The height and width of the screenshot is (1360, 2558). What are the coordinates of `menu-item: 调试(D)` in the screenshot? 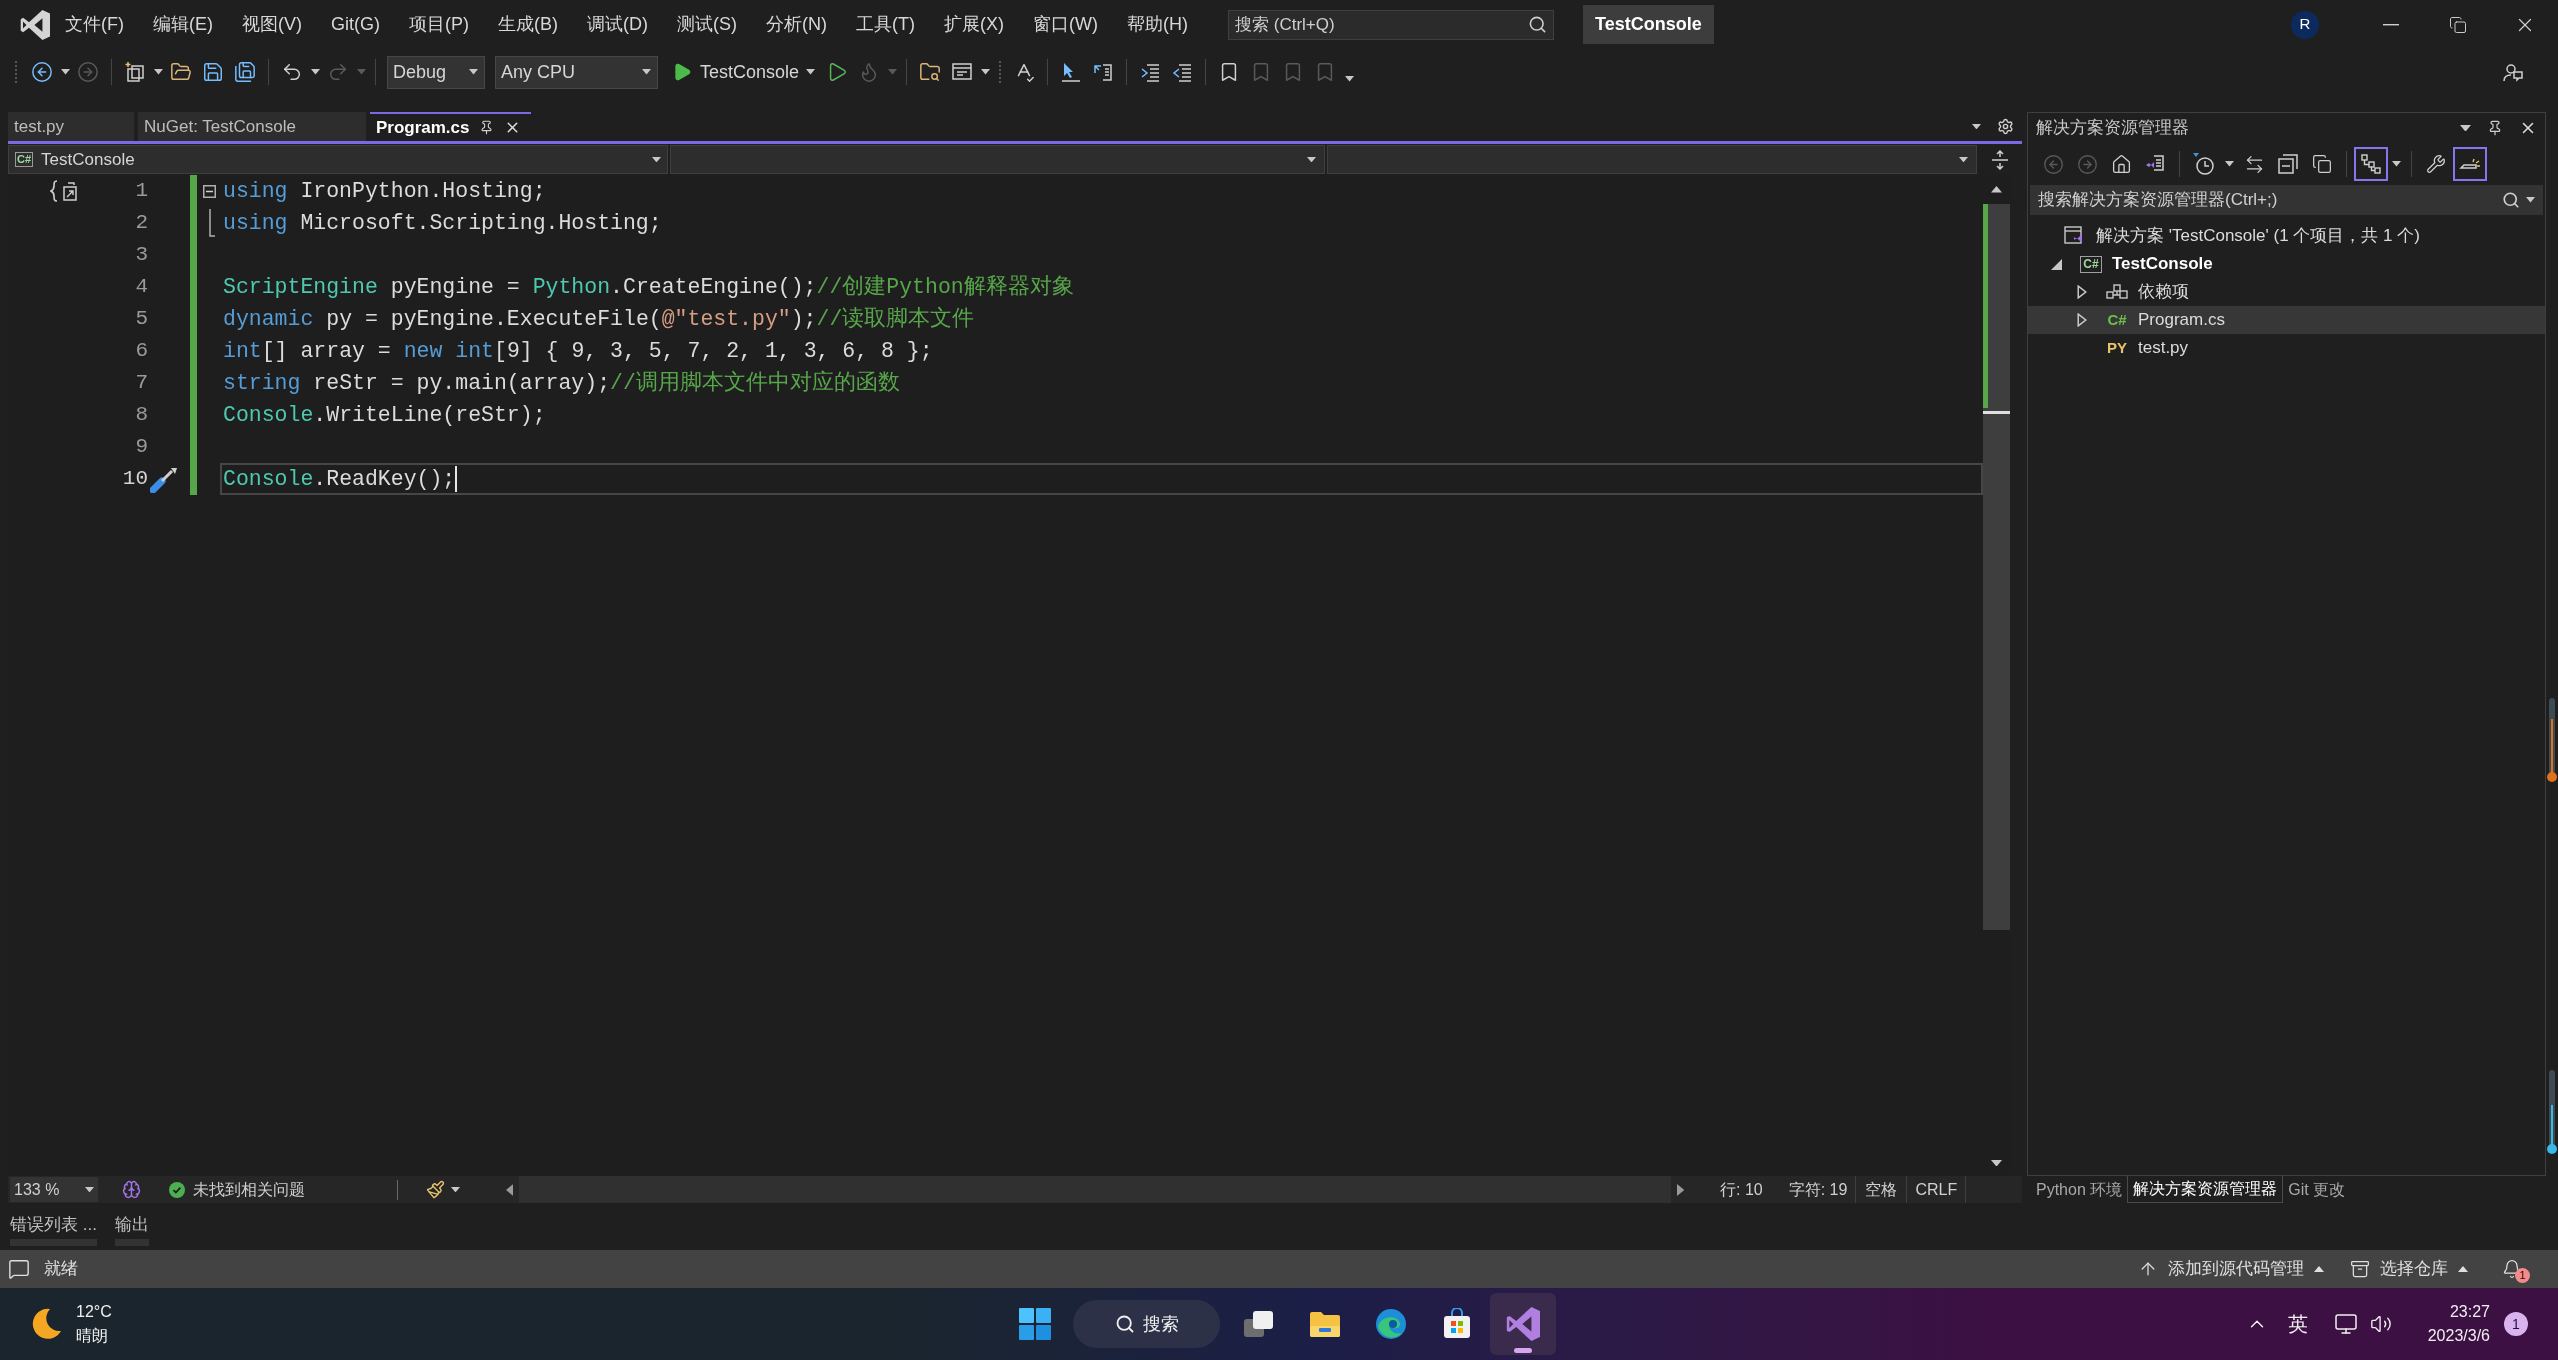 It's located at (617, 24).